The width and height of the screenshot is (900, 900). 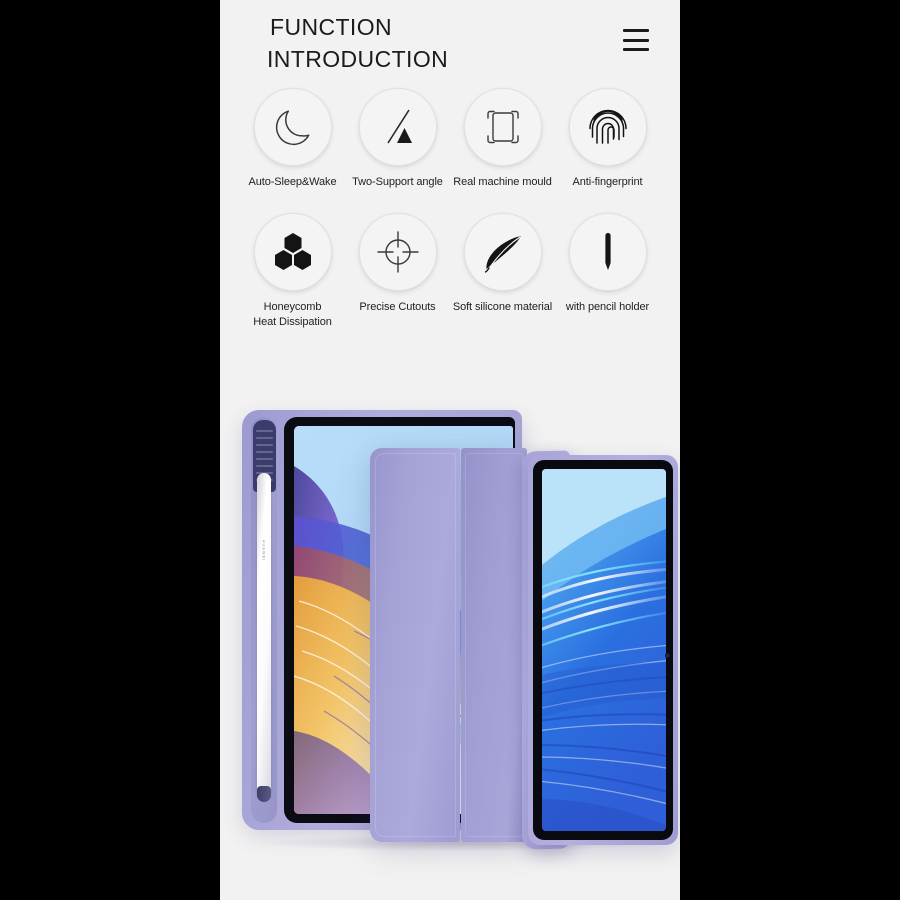 I want to click on honeycomb-icon, so click(x=292, y=251).